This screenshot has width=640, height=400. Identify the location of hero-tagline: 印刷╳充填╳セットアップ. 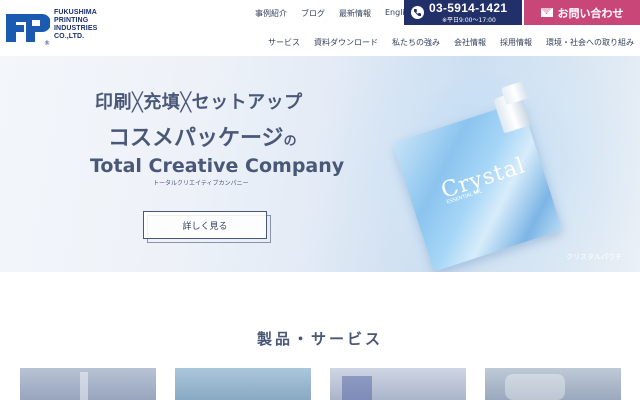
(199, 102).